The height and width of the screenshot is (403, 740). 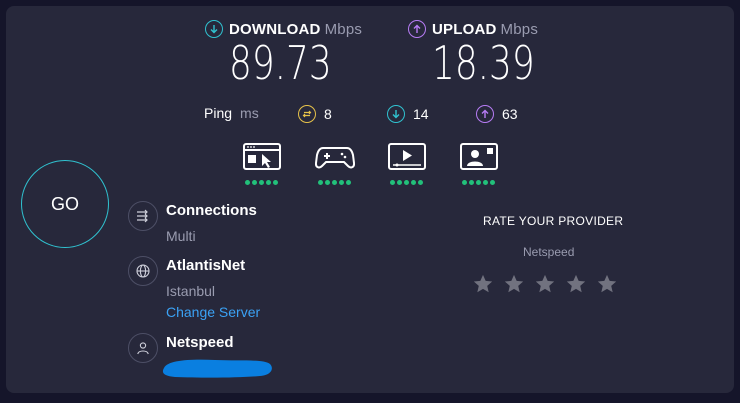 What do you see at coordinates (510, 114) in the screenshot?
I see `ping-upload-value: 63` at bounding box center [510, 114].